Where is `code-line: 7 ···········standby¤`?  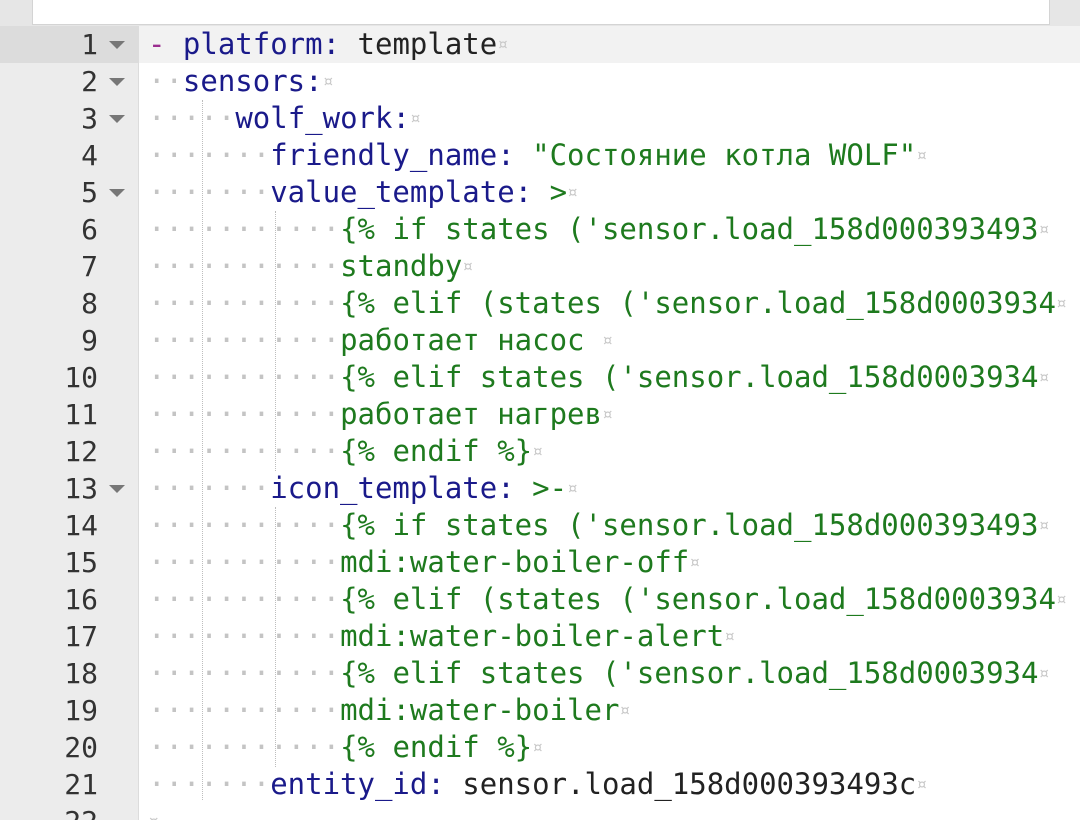 code-line: 7 ···········standby¤ is located at coordinates (540, 266).